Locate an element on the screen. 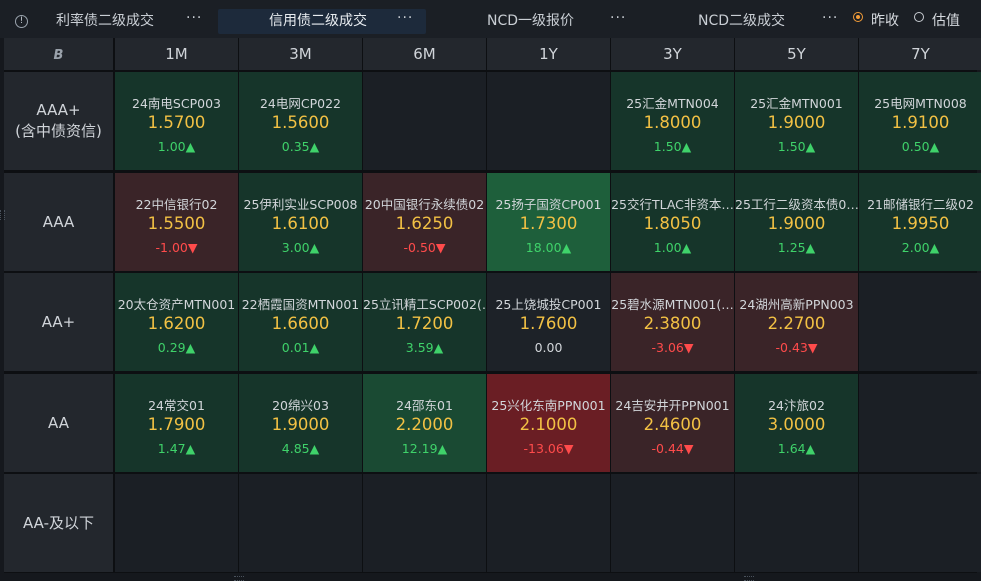 The height and width of the screenshot is (581, 981). bond-cell: 25电网MTN008 1.9100 0.50▲ is located at coordinates (920, 121).